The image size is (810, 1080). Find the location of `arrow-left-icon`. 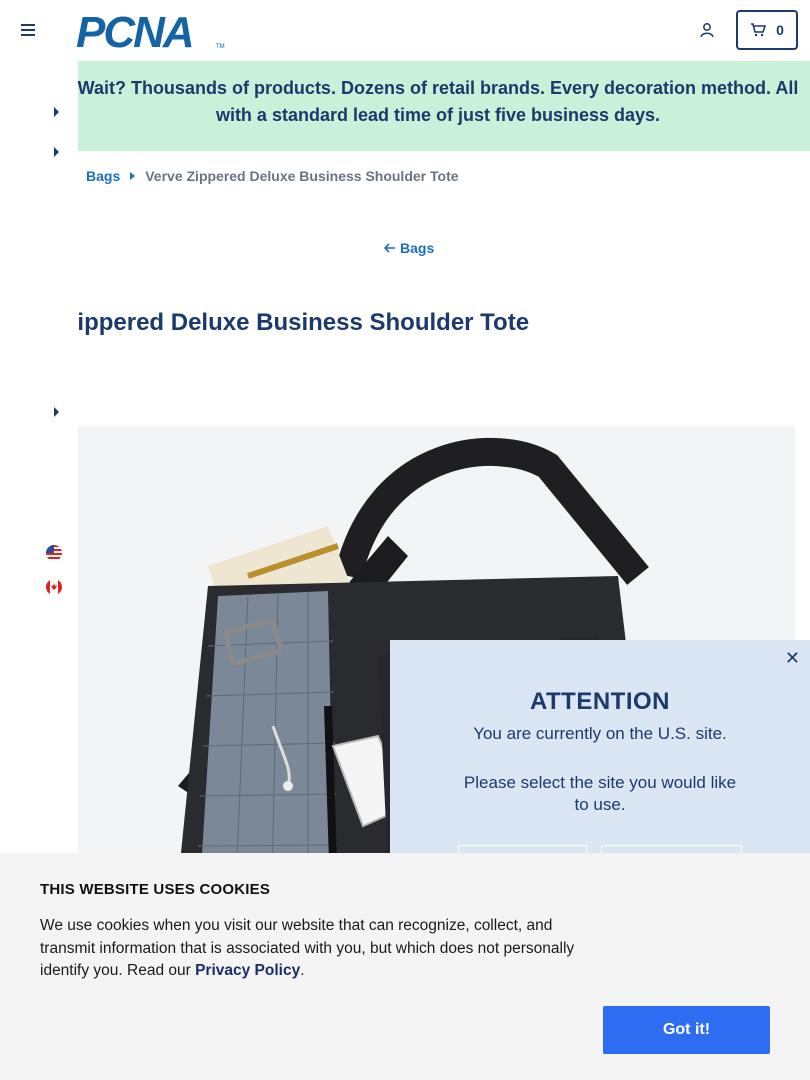

arrow-left-icon is located at coordinates (389, 248).